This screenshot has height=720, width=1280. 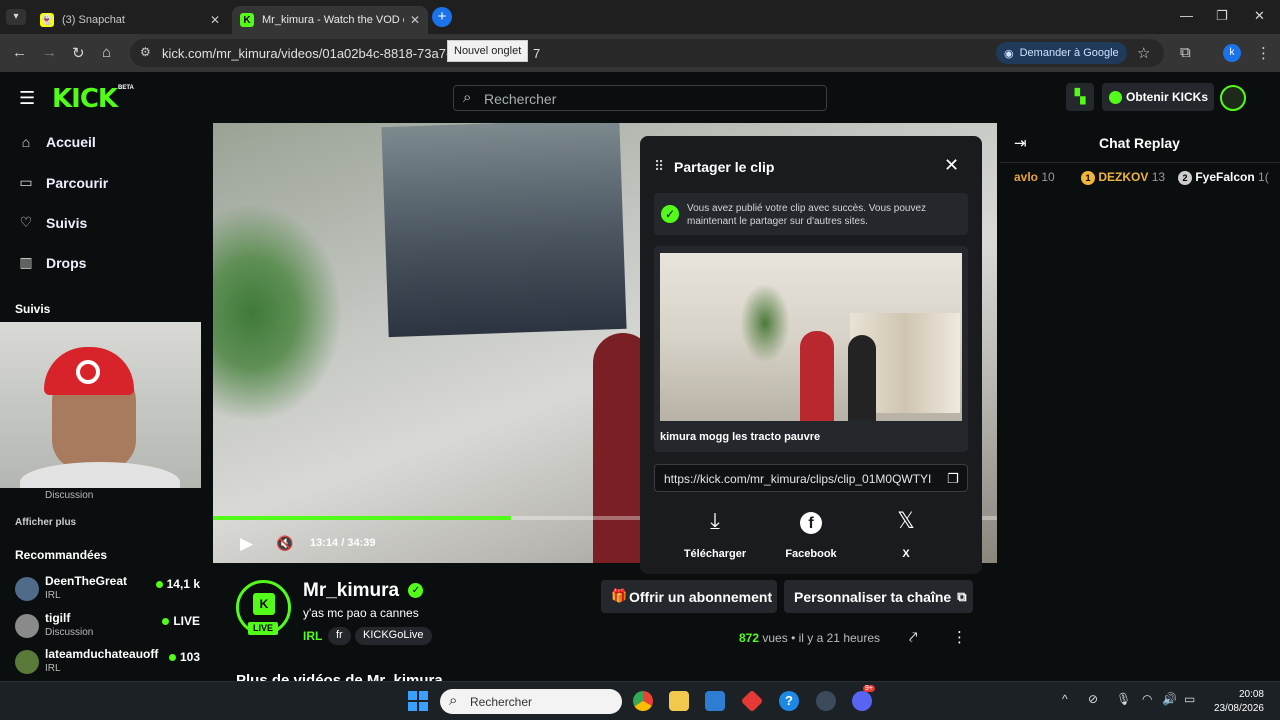 What do you see at coordinates (49, 52) in the screenshot?
I see `forward-icon: →` at bounding box center [49, 52].